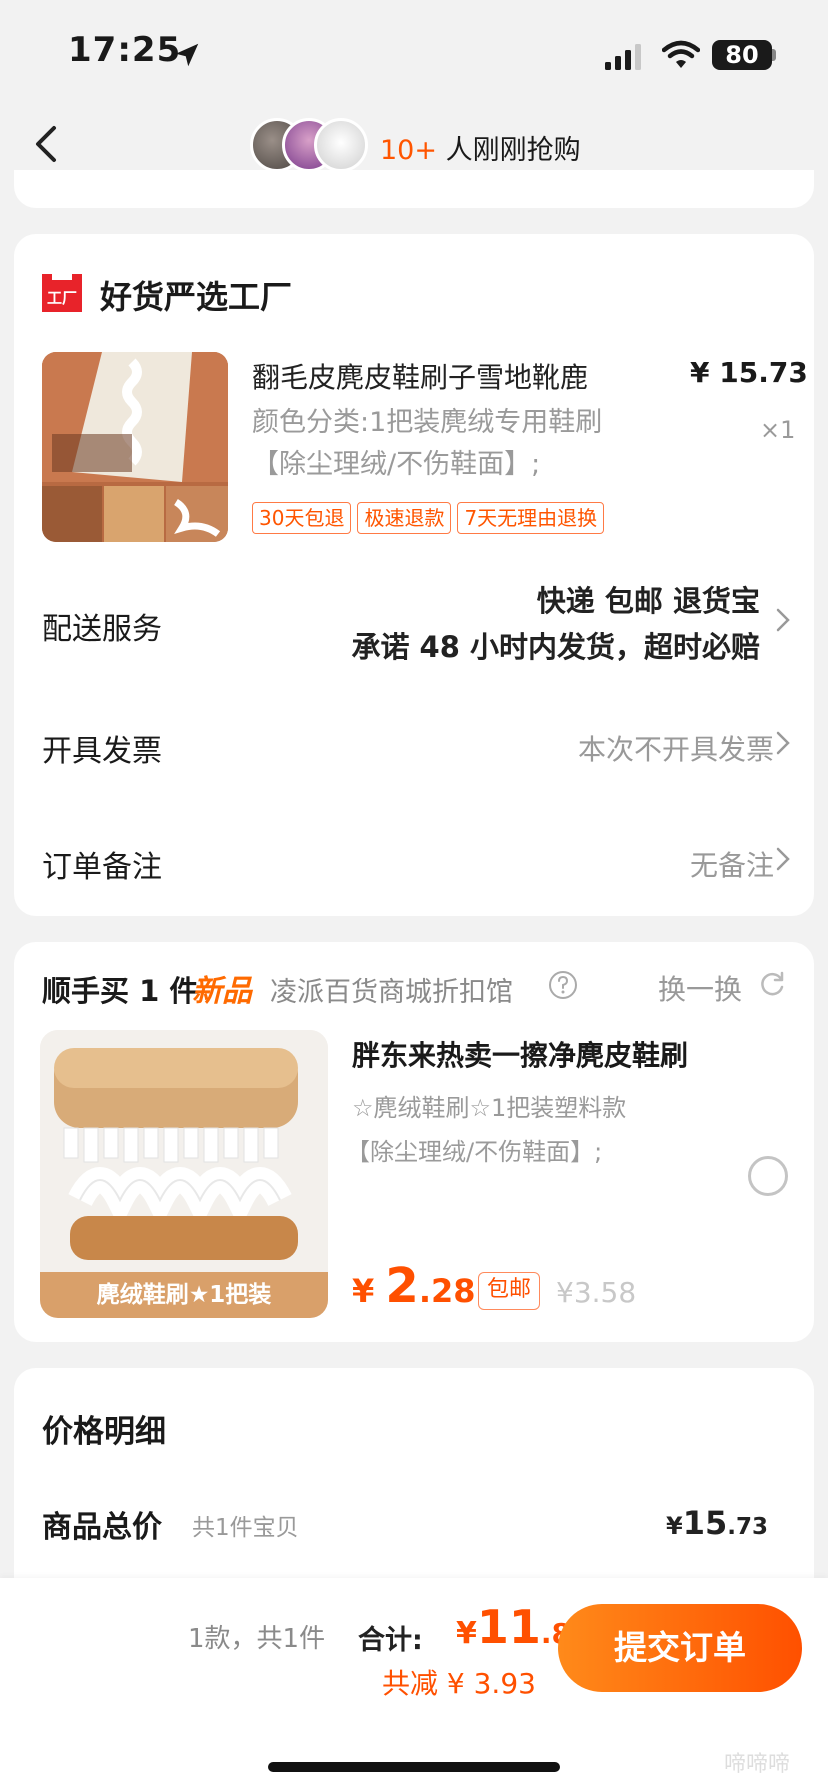 This screenshot has height=1792, width=828. I want to click on invoice-value: 本次不开具发票, so click(676, 748).